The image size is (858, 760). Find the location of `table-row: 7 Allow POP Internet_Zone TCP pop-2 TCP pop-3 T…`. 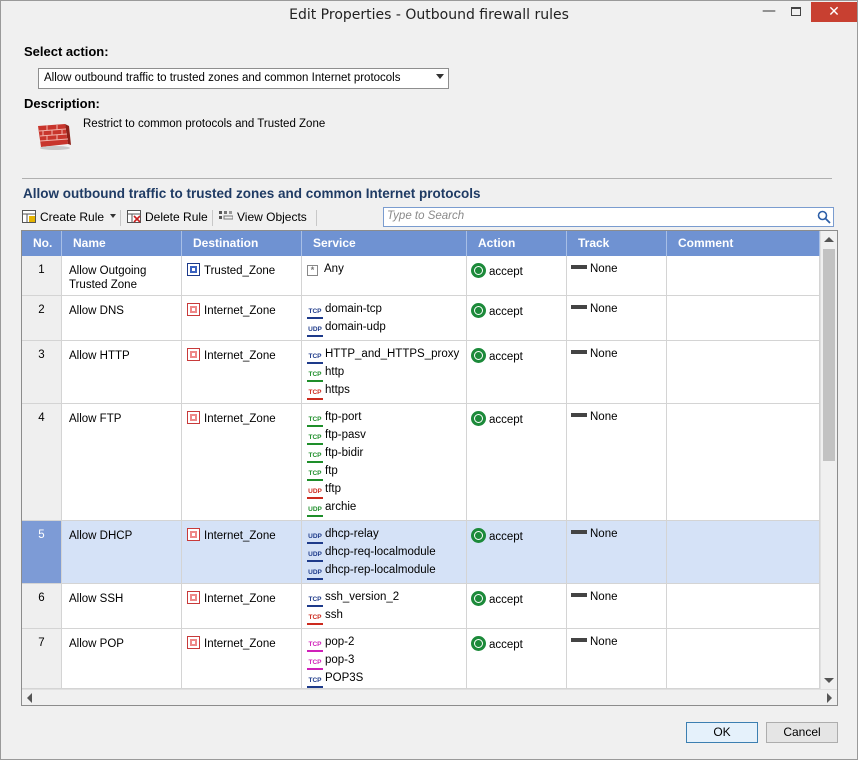

table-row: 7 Allow POP Internet_Zone TCP pop-2 TCP pop-3 T… is located at coordinates (421, 659).